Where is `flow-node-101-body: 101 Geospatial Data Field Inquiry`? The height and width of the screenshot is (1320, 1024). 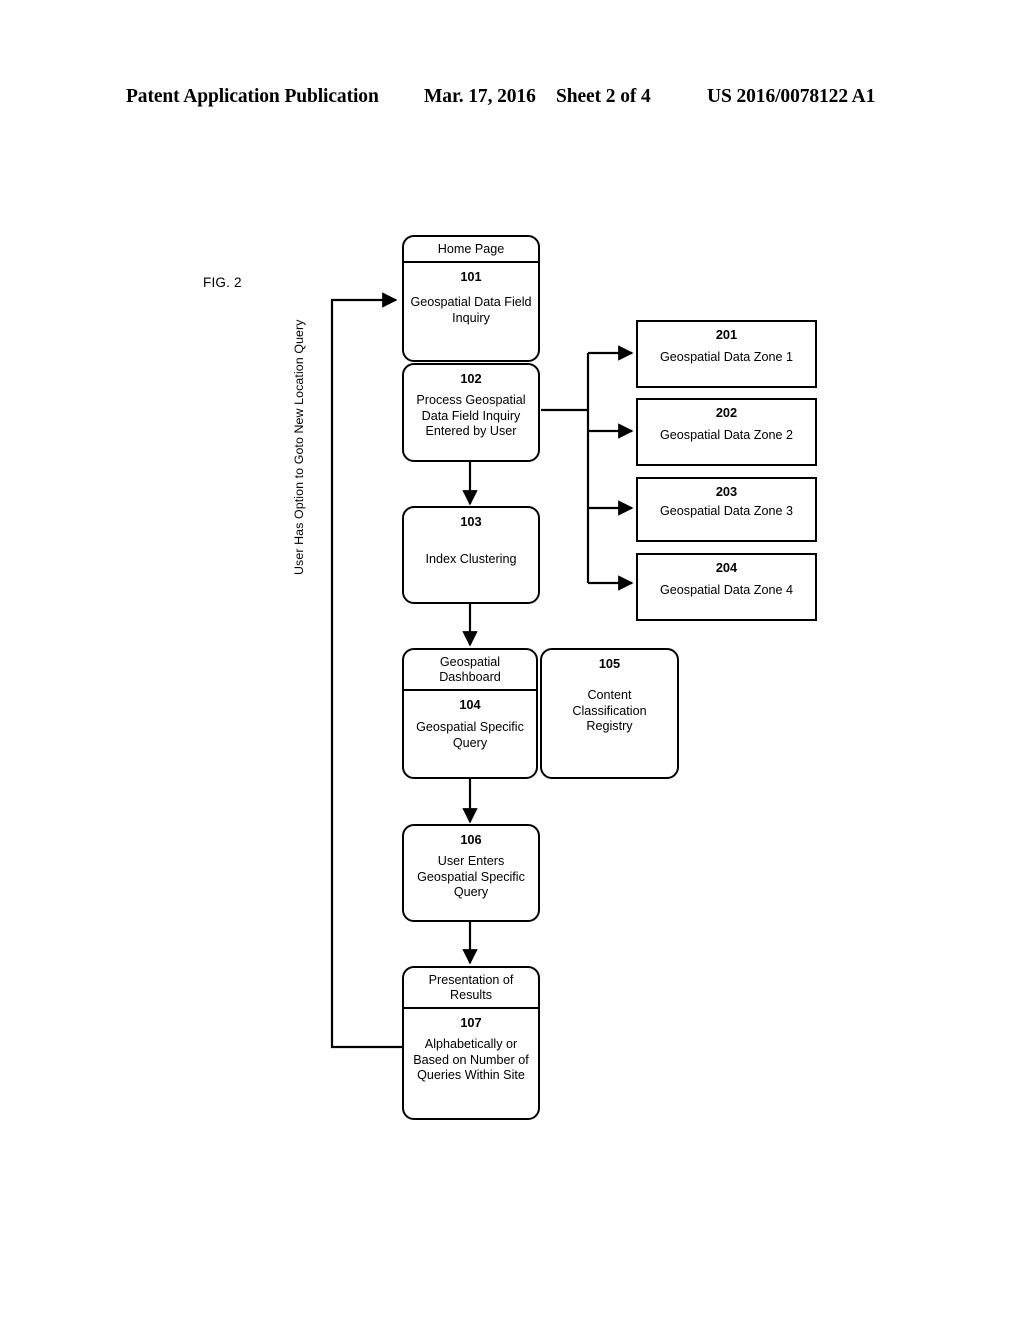
flow-node-101-body: 101 Geospatial Data Field Inquiry is located at coordinates (471, 311).